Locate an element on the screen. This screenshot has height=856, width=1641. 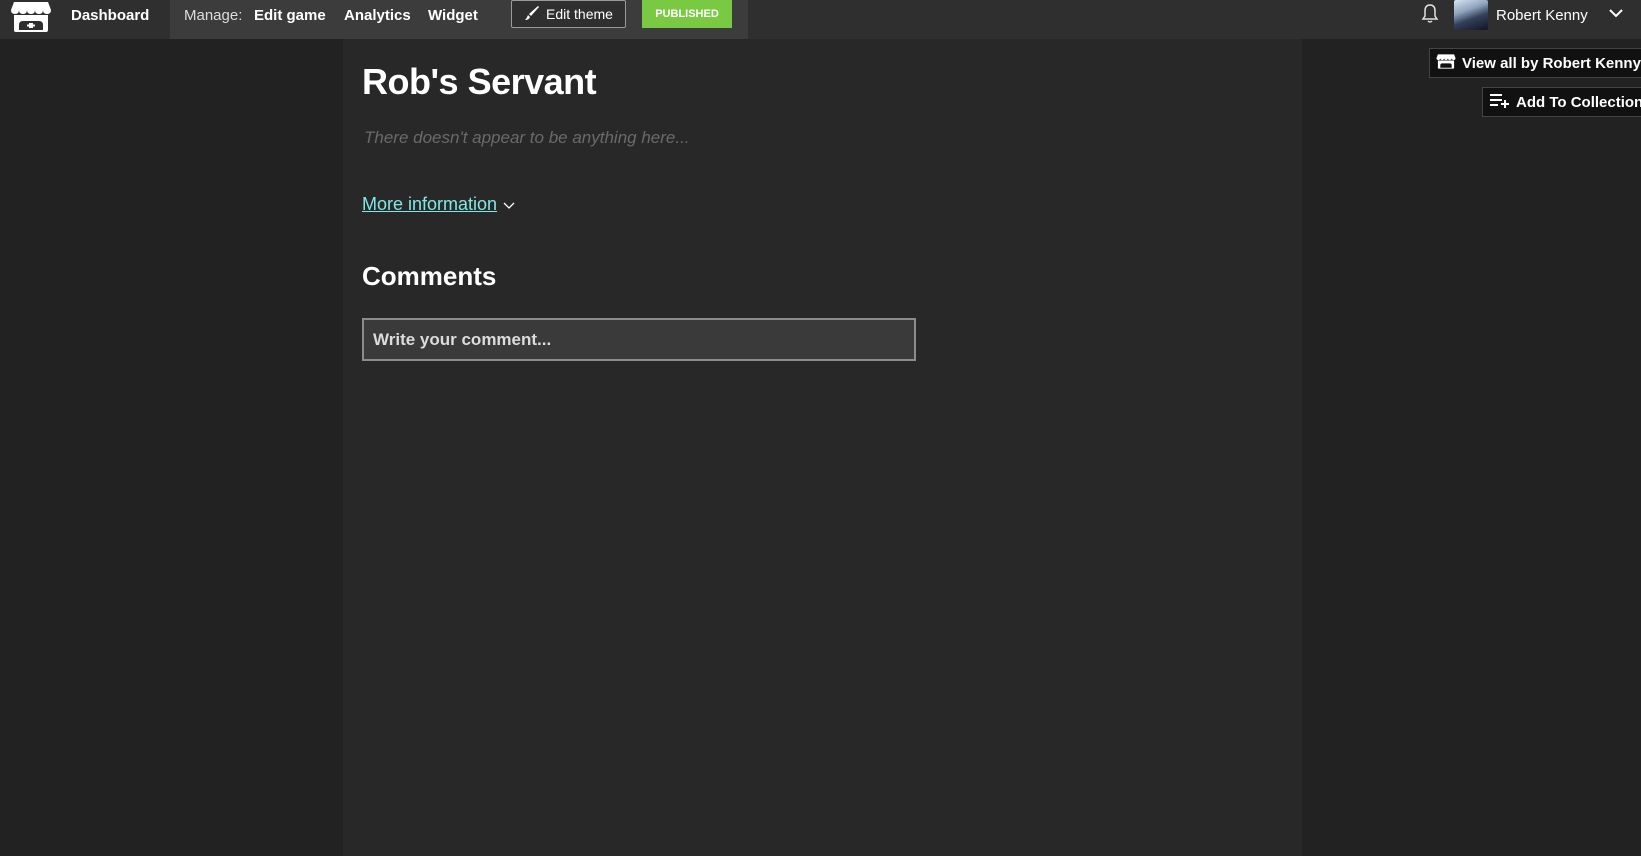
view-all-label: View all by Robert Kenny is located at coordinates (1551, 63).